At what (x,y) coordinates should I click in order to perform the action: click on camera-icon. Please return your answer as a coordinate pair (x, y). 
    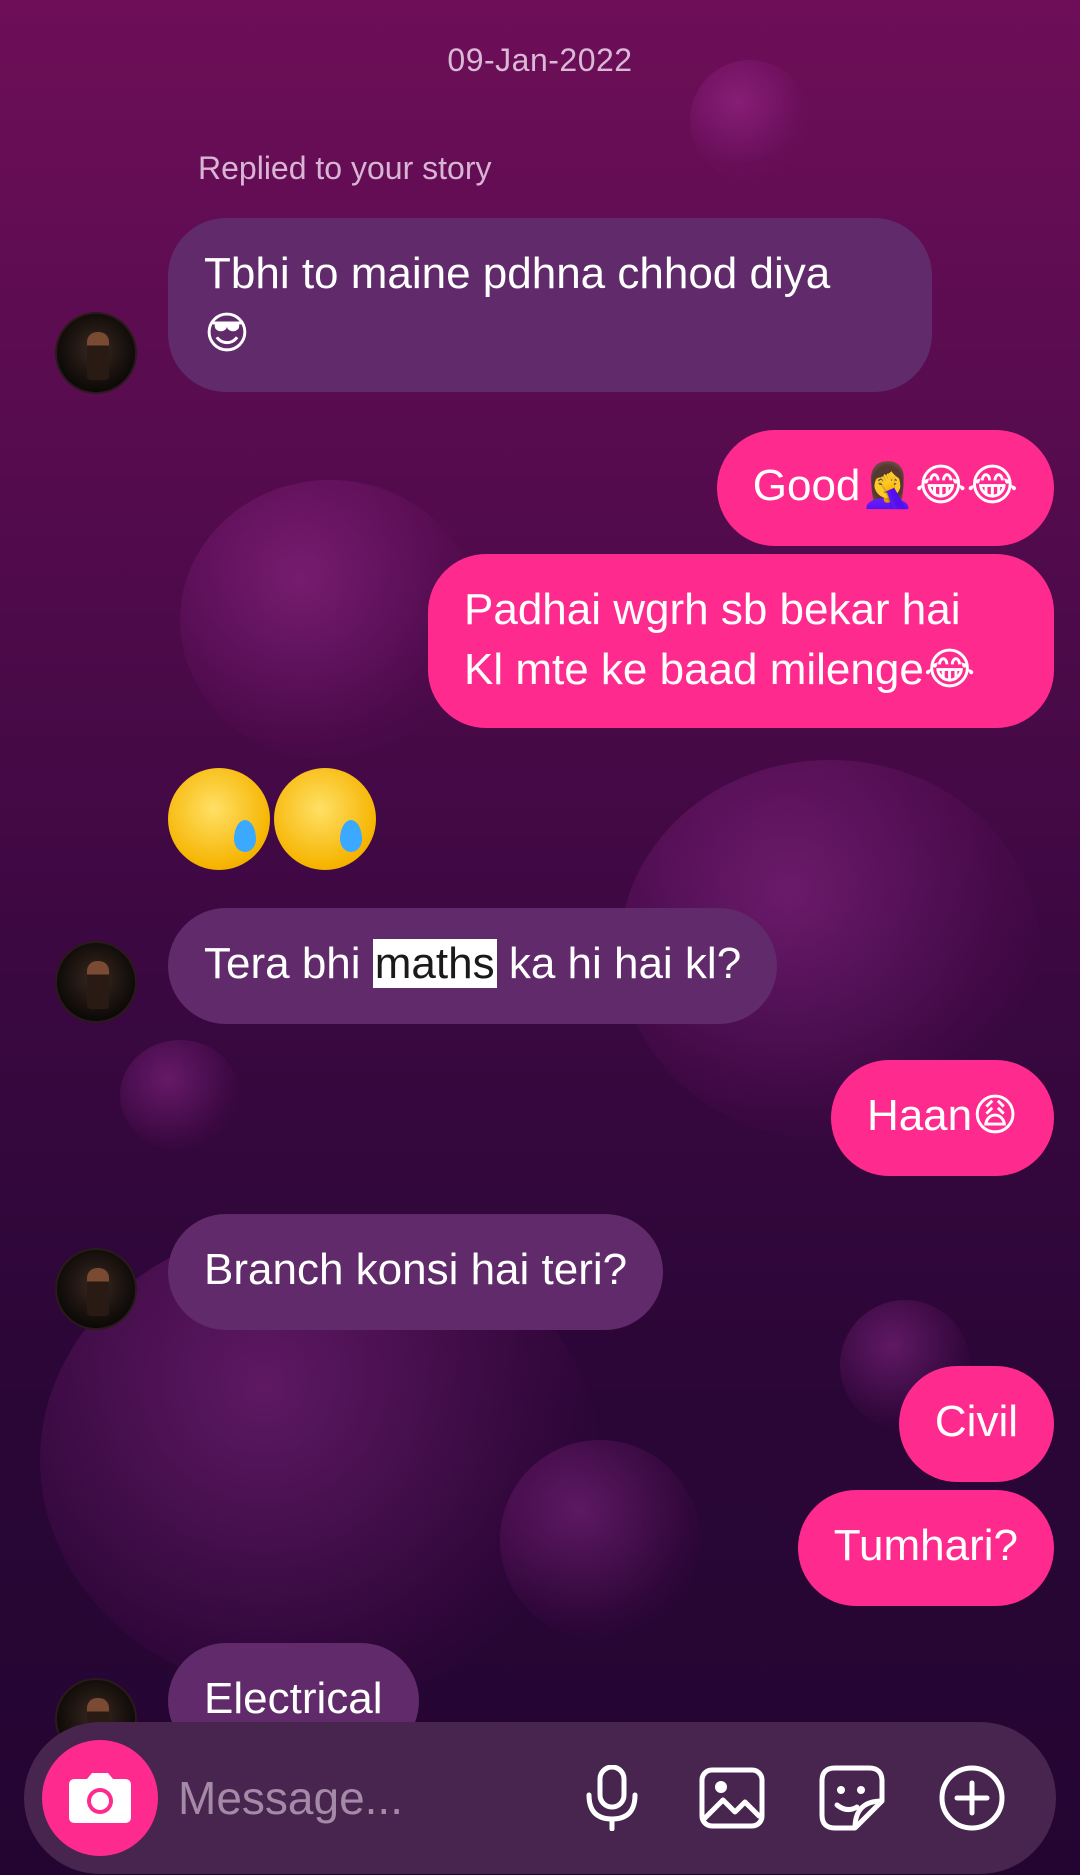
    Looking at the image, I should click on (100, 1798).